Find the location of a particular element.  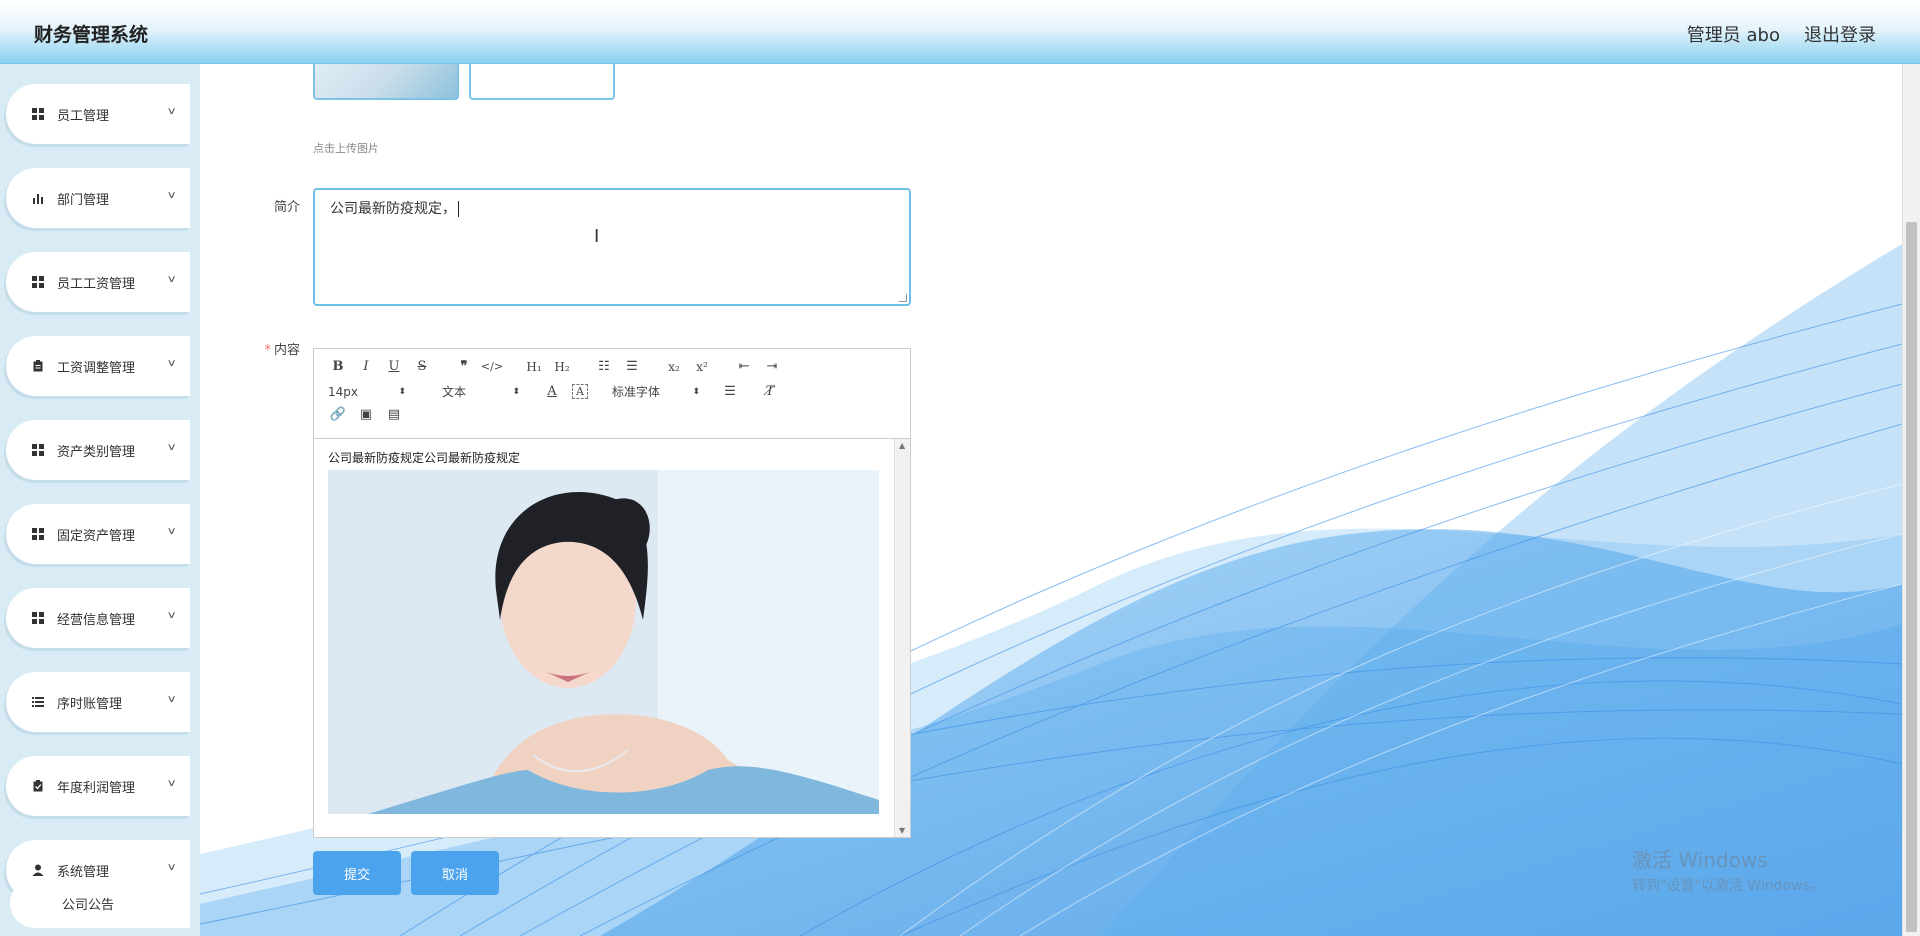

font-size-select: 14px ⬍ is located at coordinates (367, 392).